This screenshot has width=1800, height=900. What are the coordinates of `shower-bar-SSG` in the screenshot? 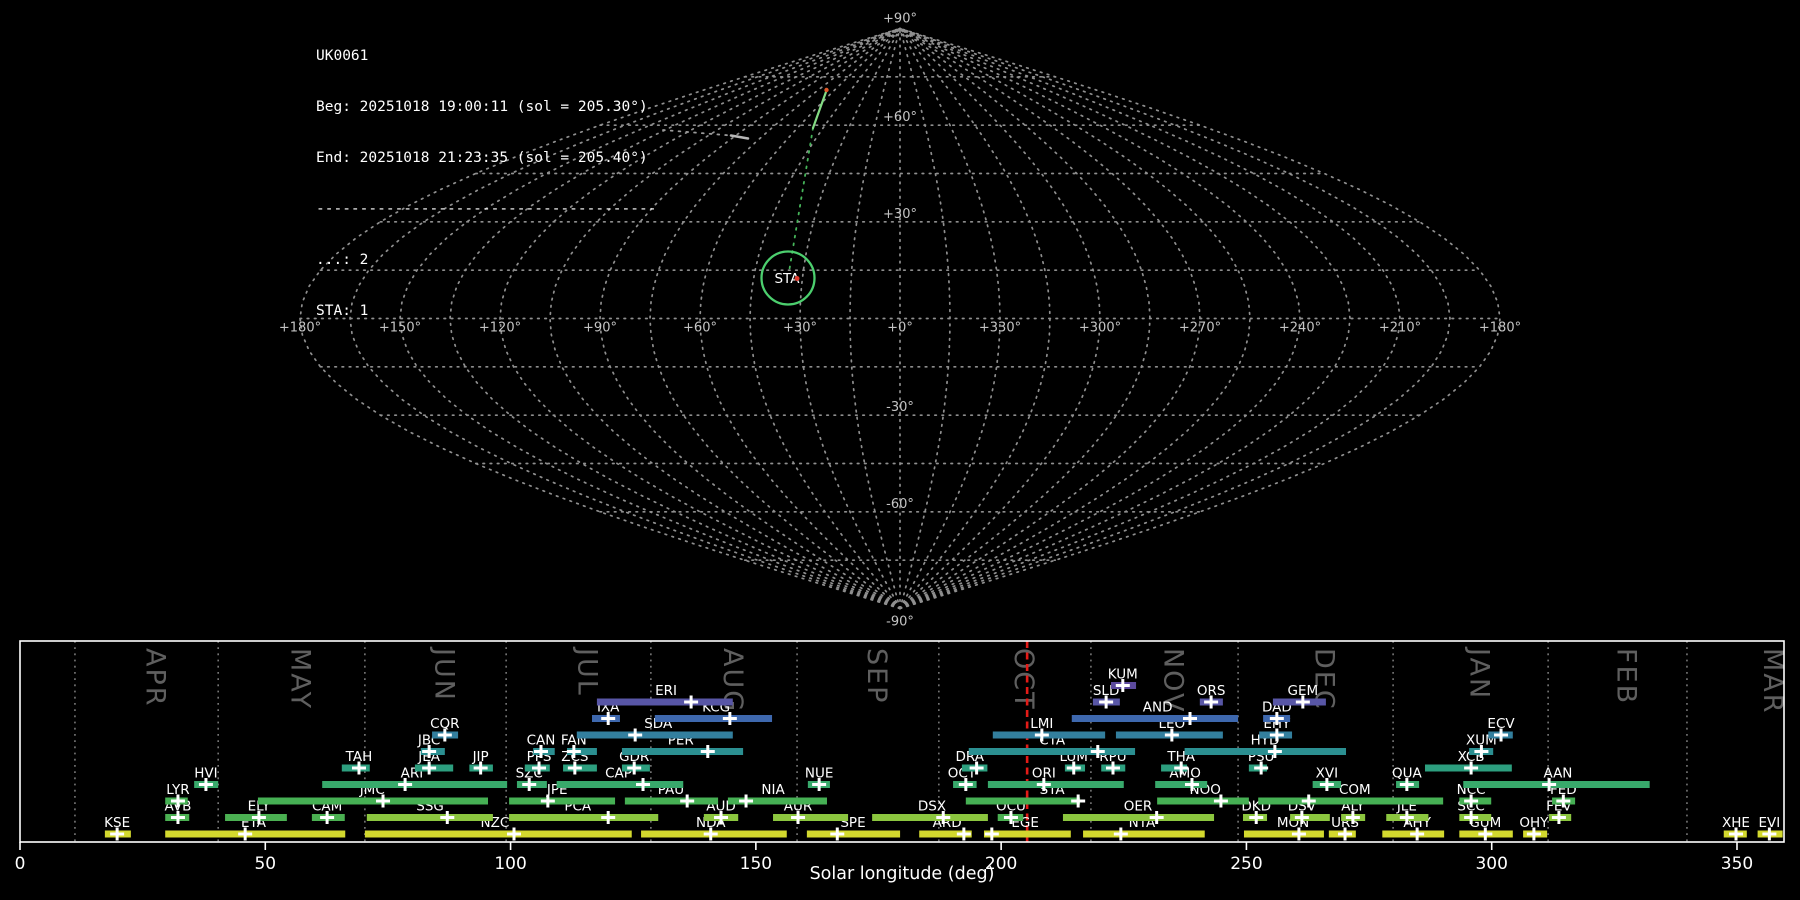 It's located at (429, 817).